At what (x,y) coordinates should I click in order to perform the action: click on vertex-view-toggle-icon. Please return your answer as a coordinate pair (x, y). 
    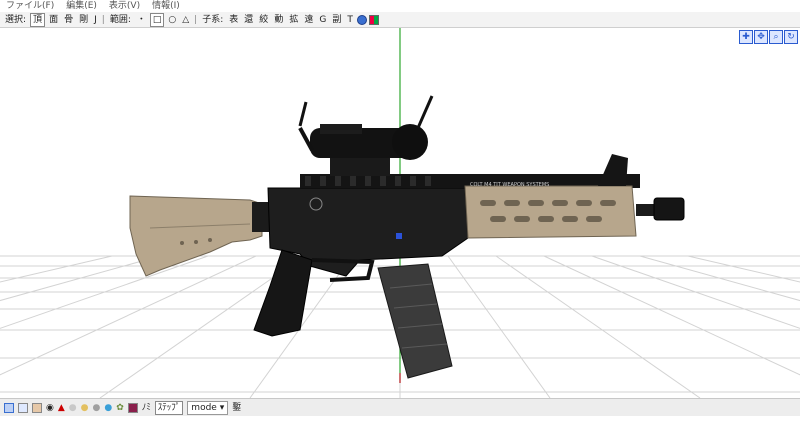
    Looking at the image, I should click on (9, 407).